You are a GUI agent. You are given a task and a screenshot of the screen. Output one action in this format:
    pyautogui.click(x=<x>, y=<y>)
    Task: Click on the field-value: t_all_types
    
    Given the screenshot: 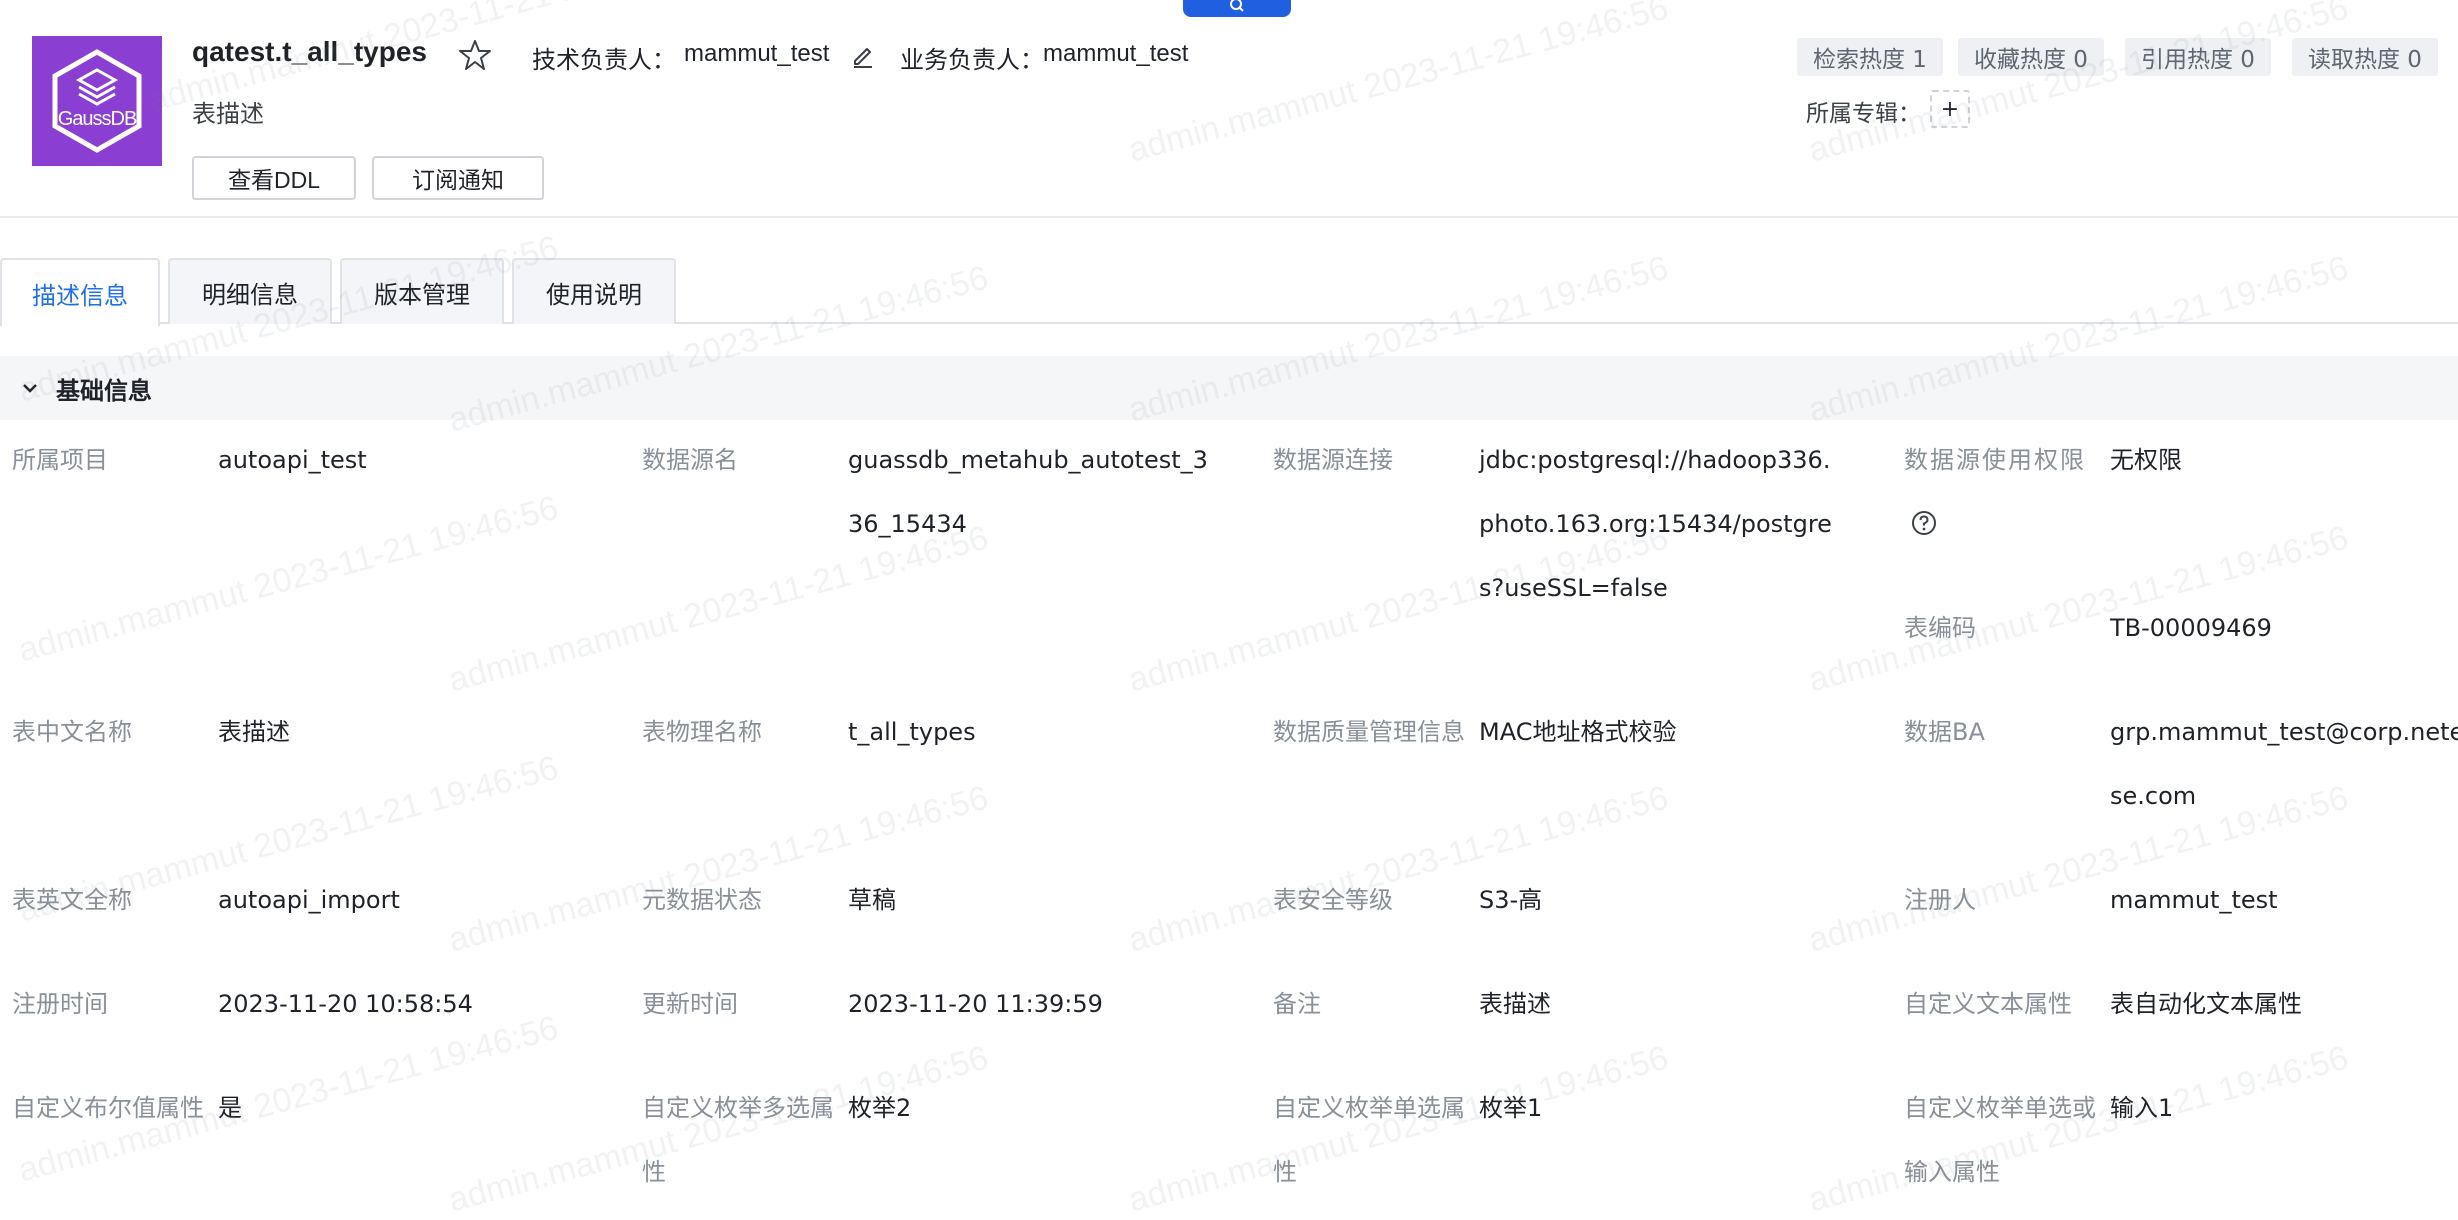 What is the action you would take?
    pyautogui.click(x=912, y=732)
    